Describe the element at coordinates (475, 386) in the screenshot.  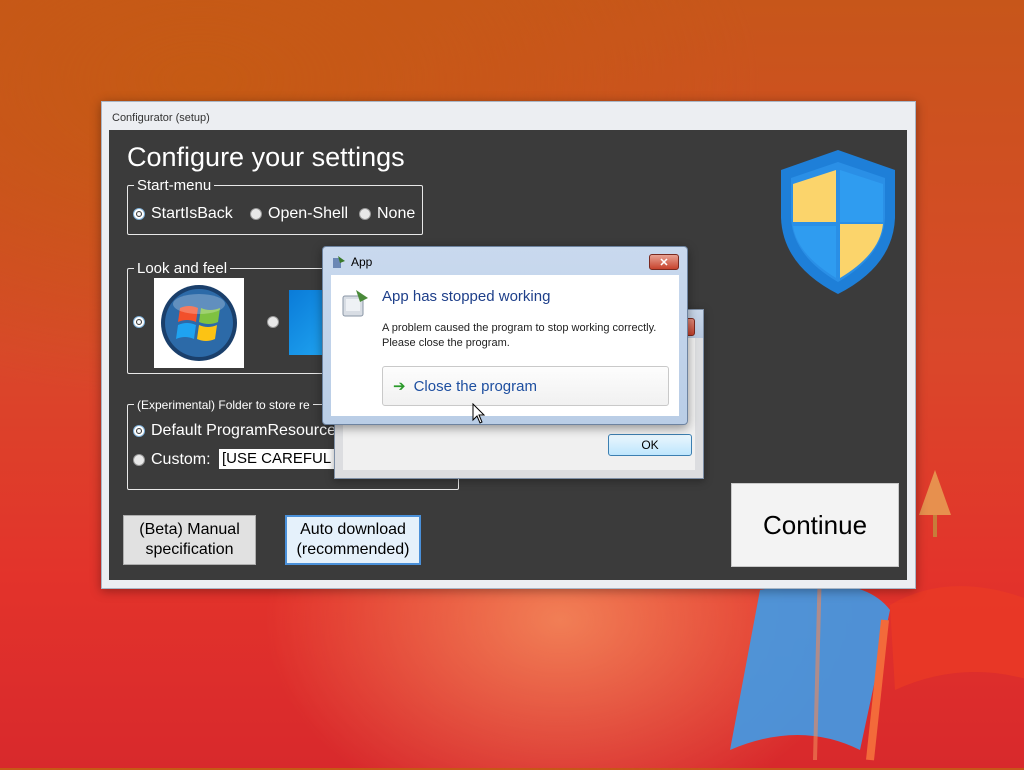
I see `close-program-label: Close the program` at that location.